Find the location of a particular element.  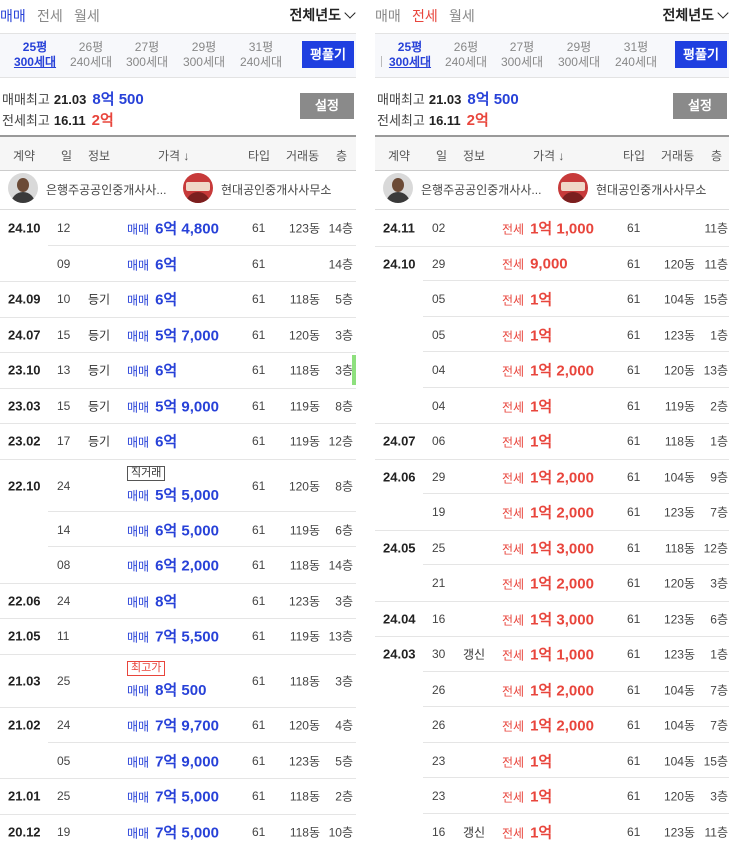

table-row: 19 전세 1억 2,000 61 123동 7층 is located at coordinates (552, 512).